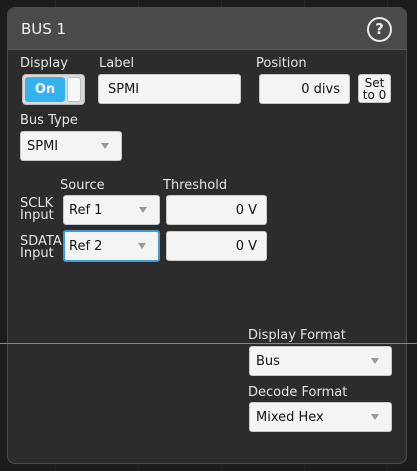 The width and height of the screenshot is (417, 471). I want to click on bus-type-label: Bus Type, so click(49, 120).